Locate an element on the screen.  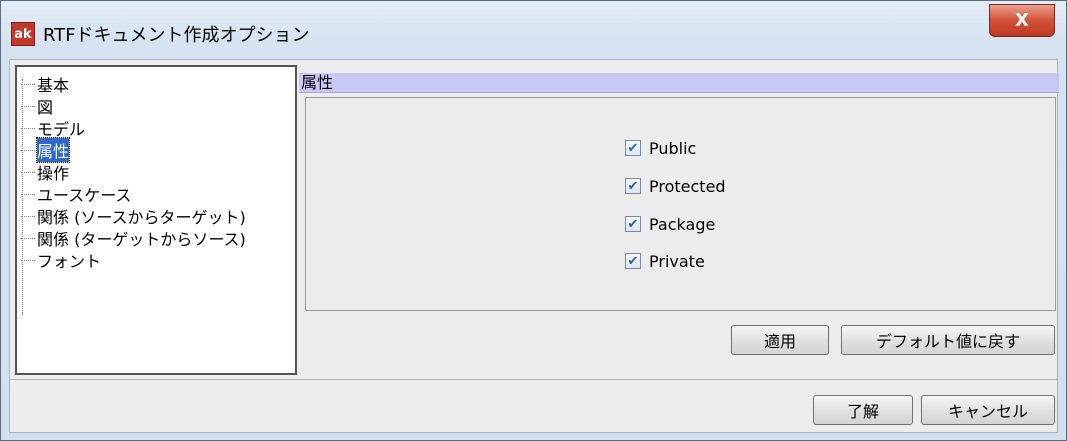
checkbox-protected: ✔ Protected is located at coordinates (675, 186).